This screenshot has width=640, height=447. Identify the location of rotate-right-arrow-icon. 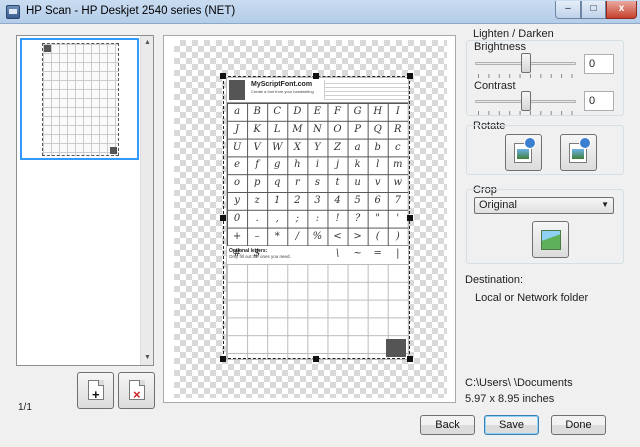
(585, 143).